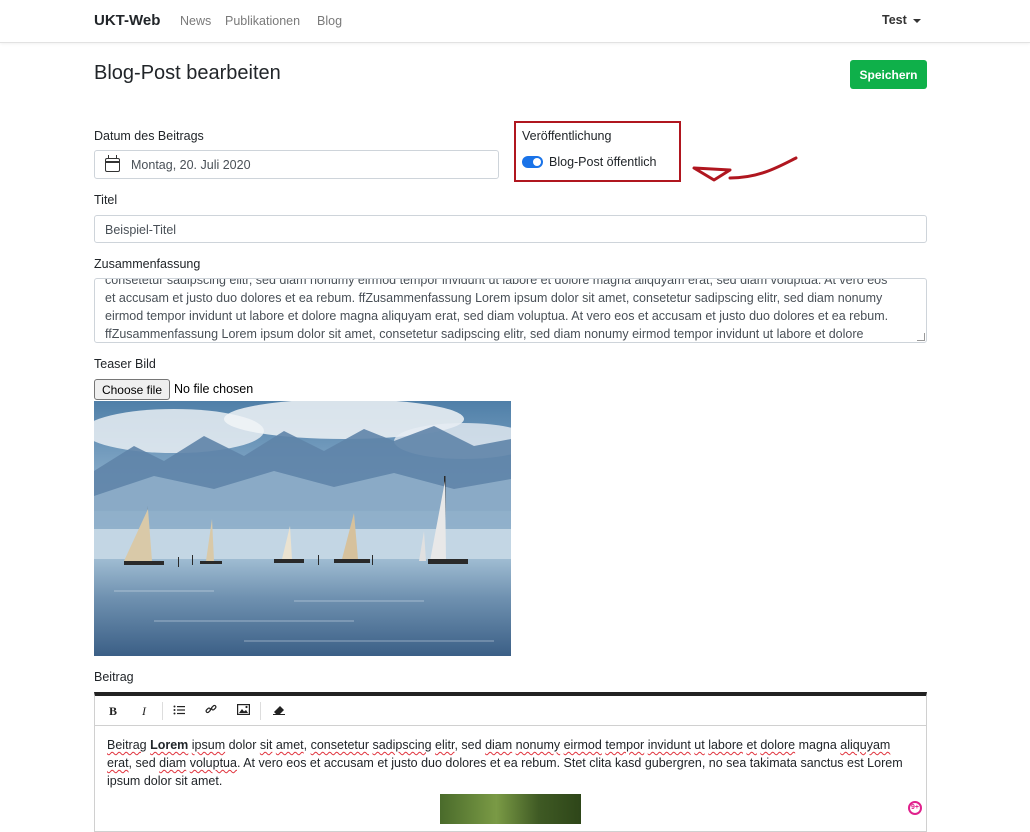 The image size is (1030, 832). Describe the element at coordinates (106, 200) in the screenshot. I see `title-label: Titel` at that location.